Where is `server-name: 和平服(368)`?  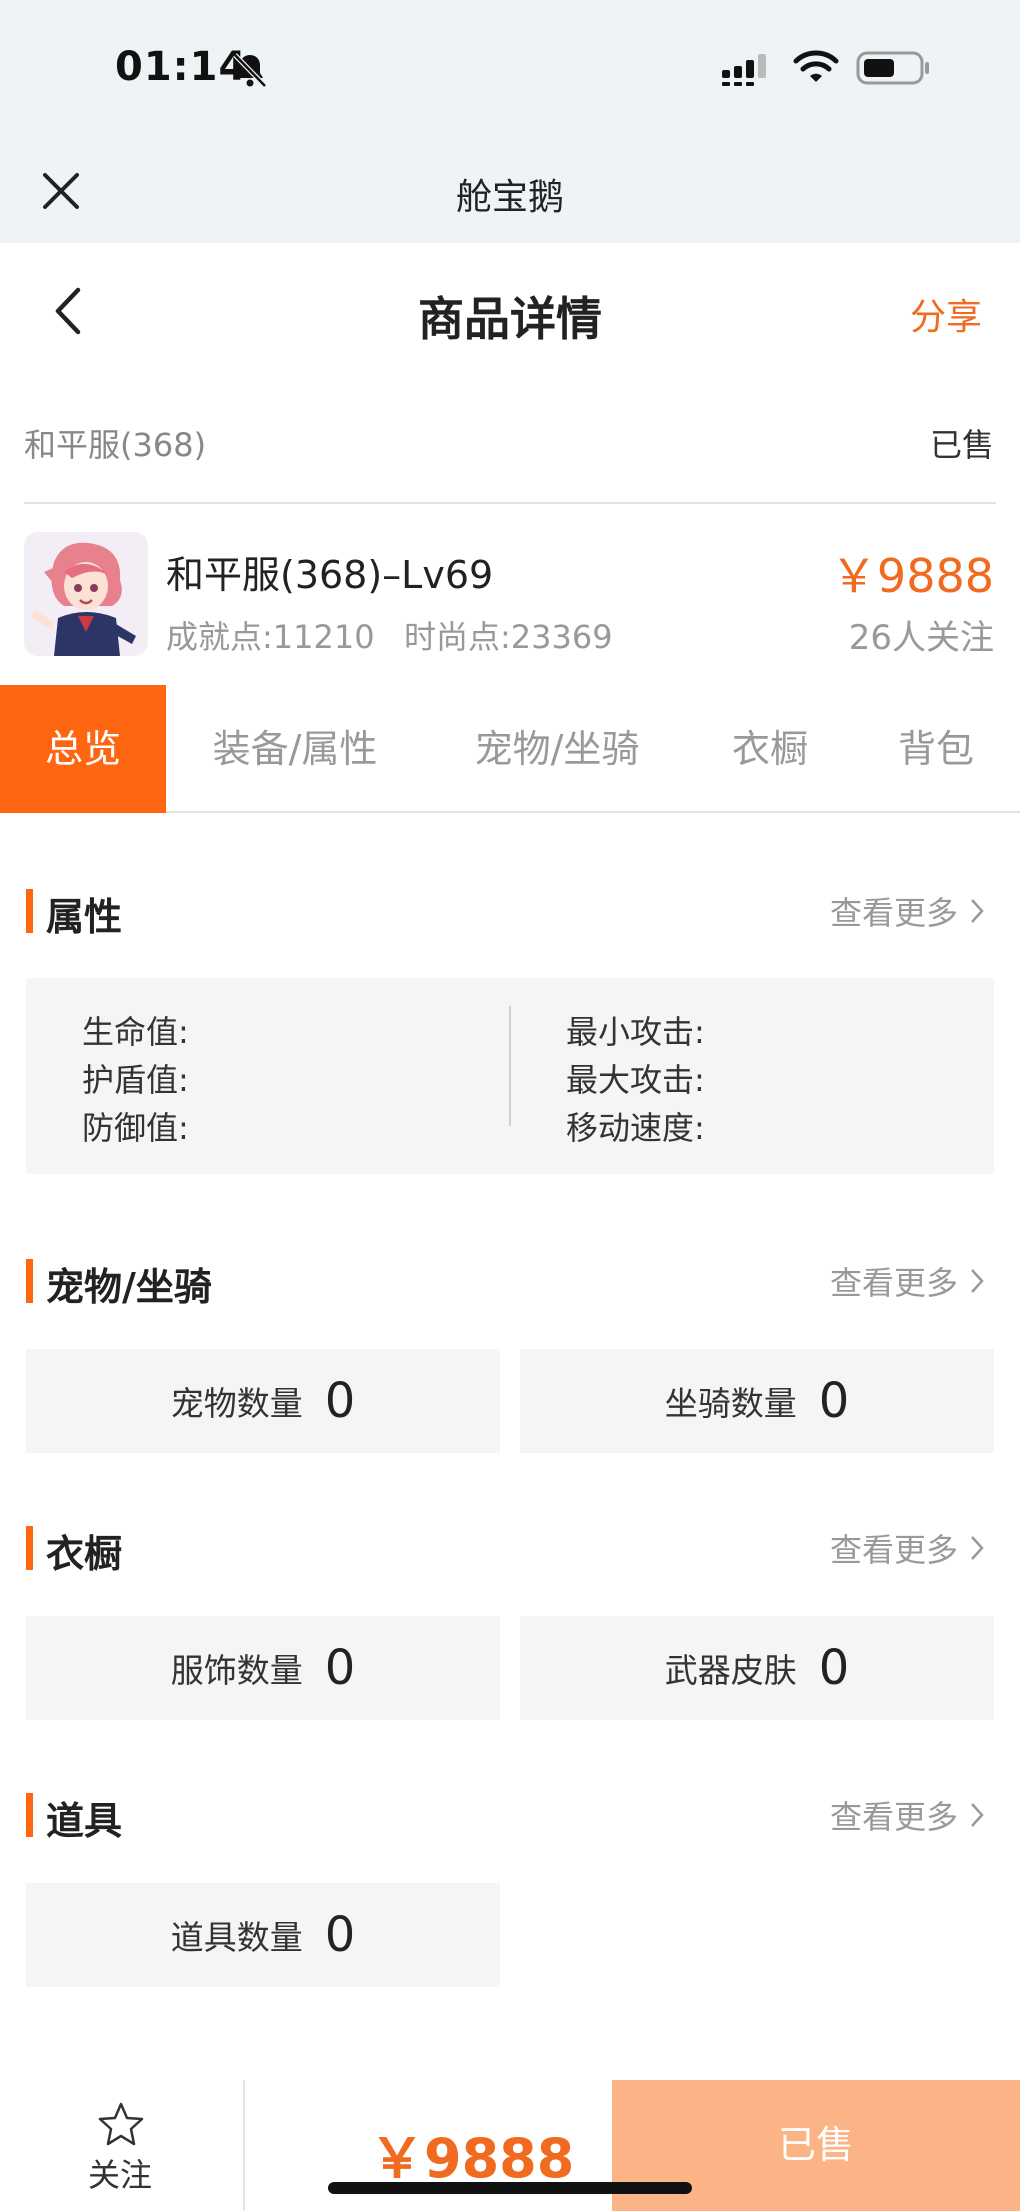 server-name: 和平服(368) is located at coordinates (115, 445).